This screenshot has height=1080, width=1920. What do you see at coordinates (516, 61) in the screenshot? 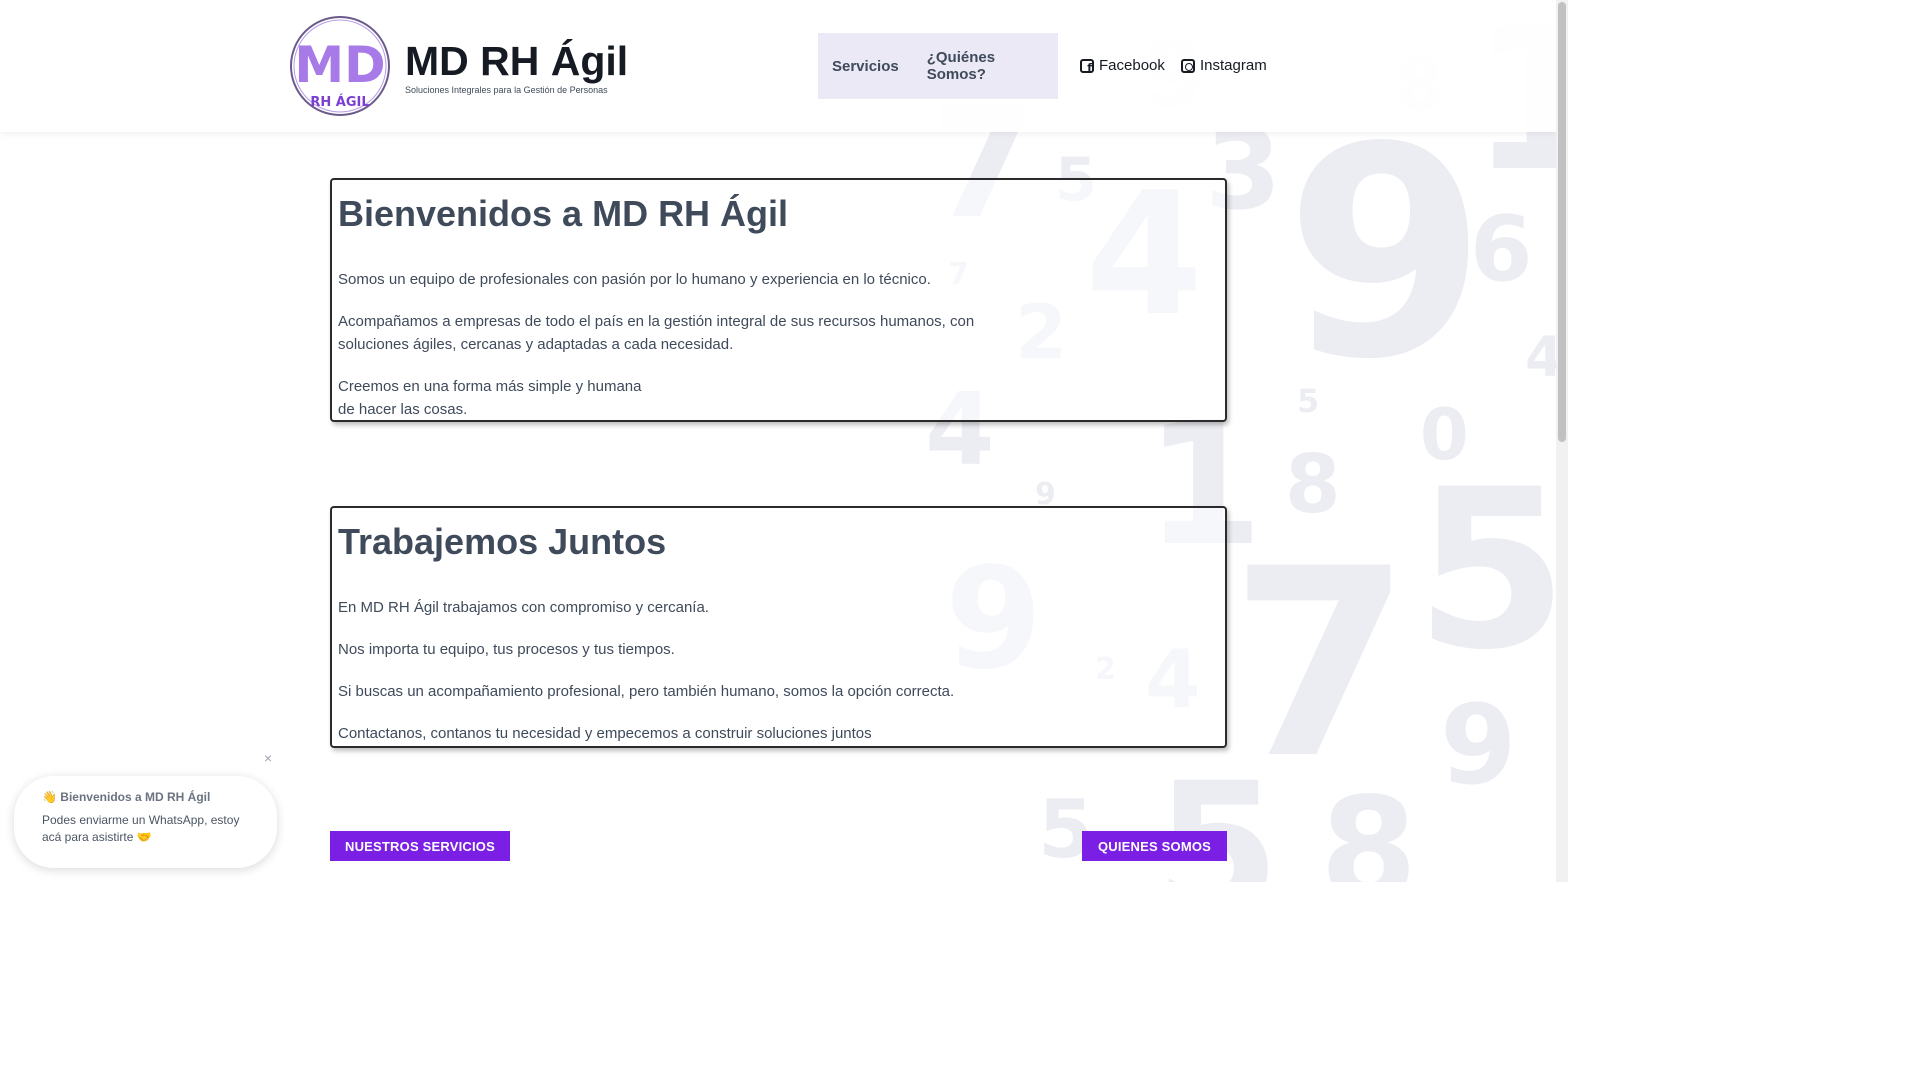
I see `site-title: MD RH Ágil` at bounding box center [516, 61].